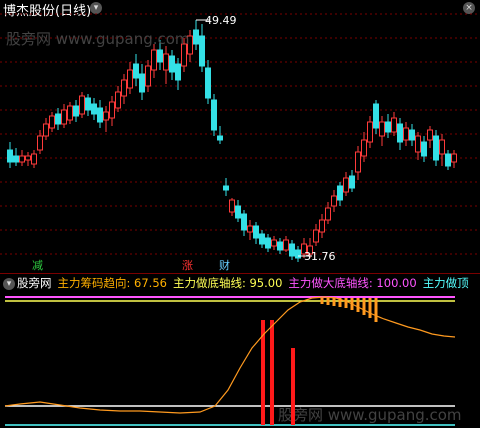 This screenshot has width=480, height=428. Describe the element at coordinates (320, 256) in the screenshot. I see `low-price-label: 31.76` at that location.